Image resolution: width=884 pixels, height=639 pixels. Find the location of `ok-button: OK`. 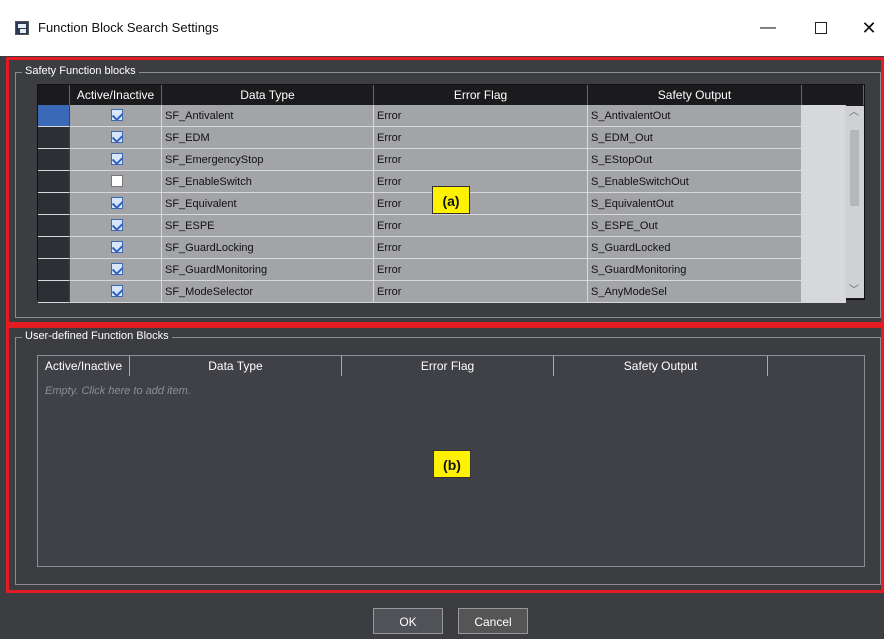

ok-button: OK is located at coordinates (408, 621).